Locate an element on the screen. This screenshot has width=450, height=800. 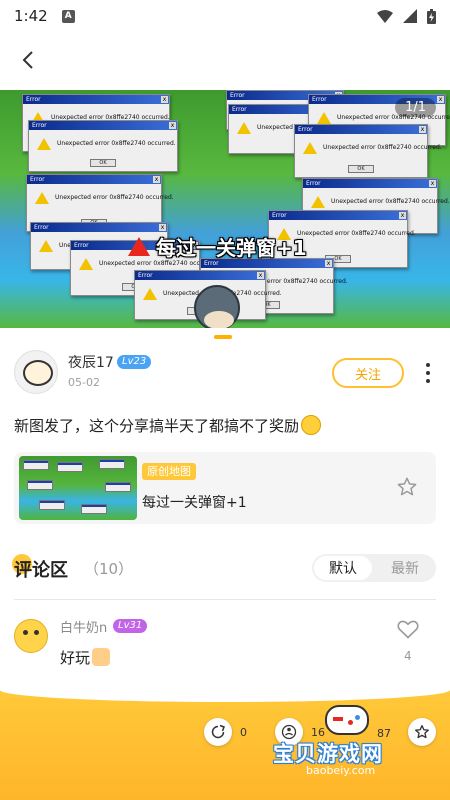
sweat-emoji-icon is located at coordinates (311, 425).